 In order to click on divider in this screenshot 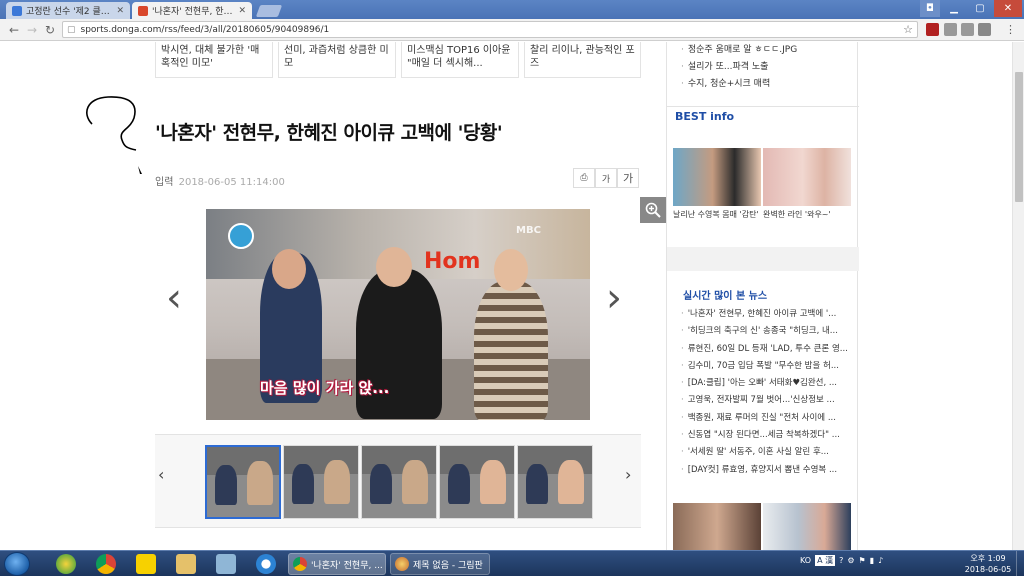, I will do `click(763, 106)`.